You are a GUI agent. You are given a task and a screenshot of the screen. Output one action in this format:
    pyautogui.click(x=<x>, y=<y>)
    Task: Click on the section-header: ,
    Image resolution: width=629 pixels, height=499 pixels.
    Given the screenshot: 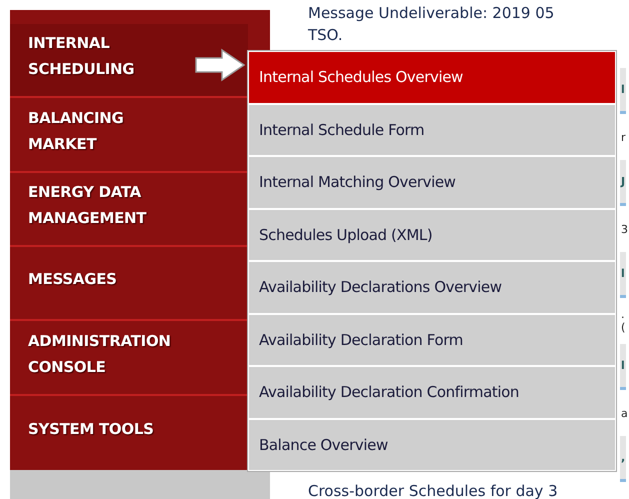 What is the action you would take?
    pyautogui.click(x=623, y=459)
    